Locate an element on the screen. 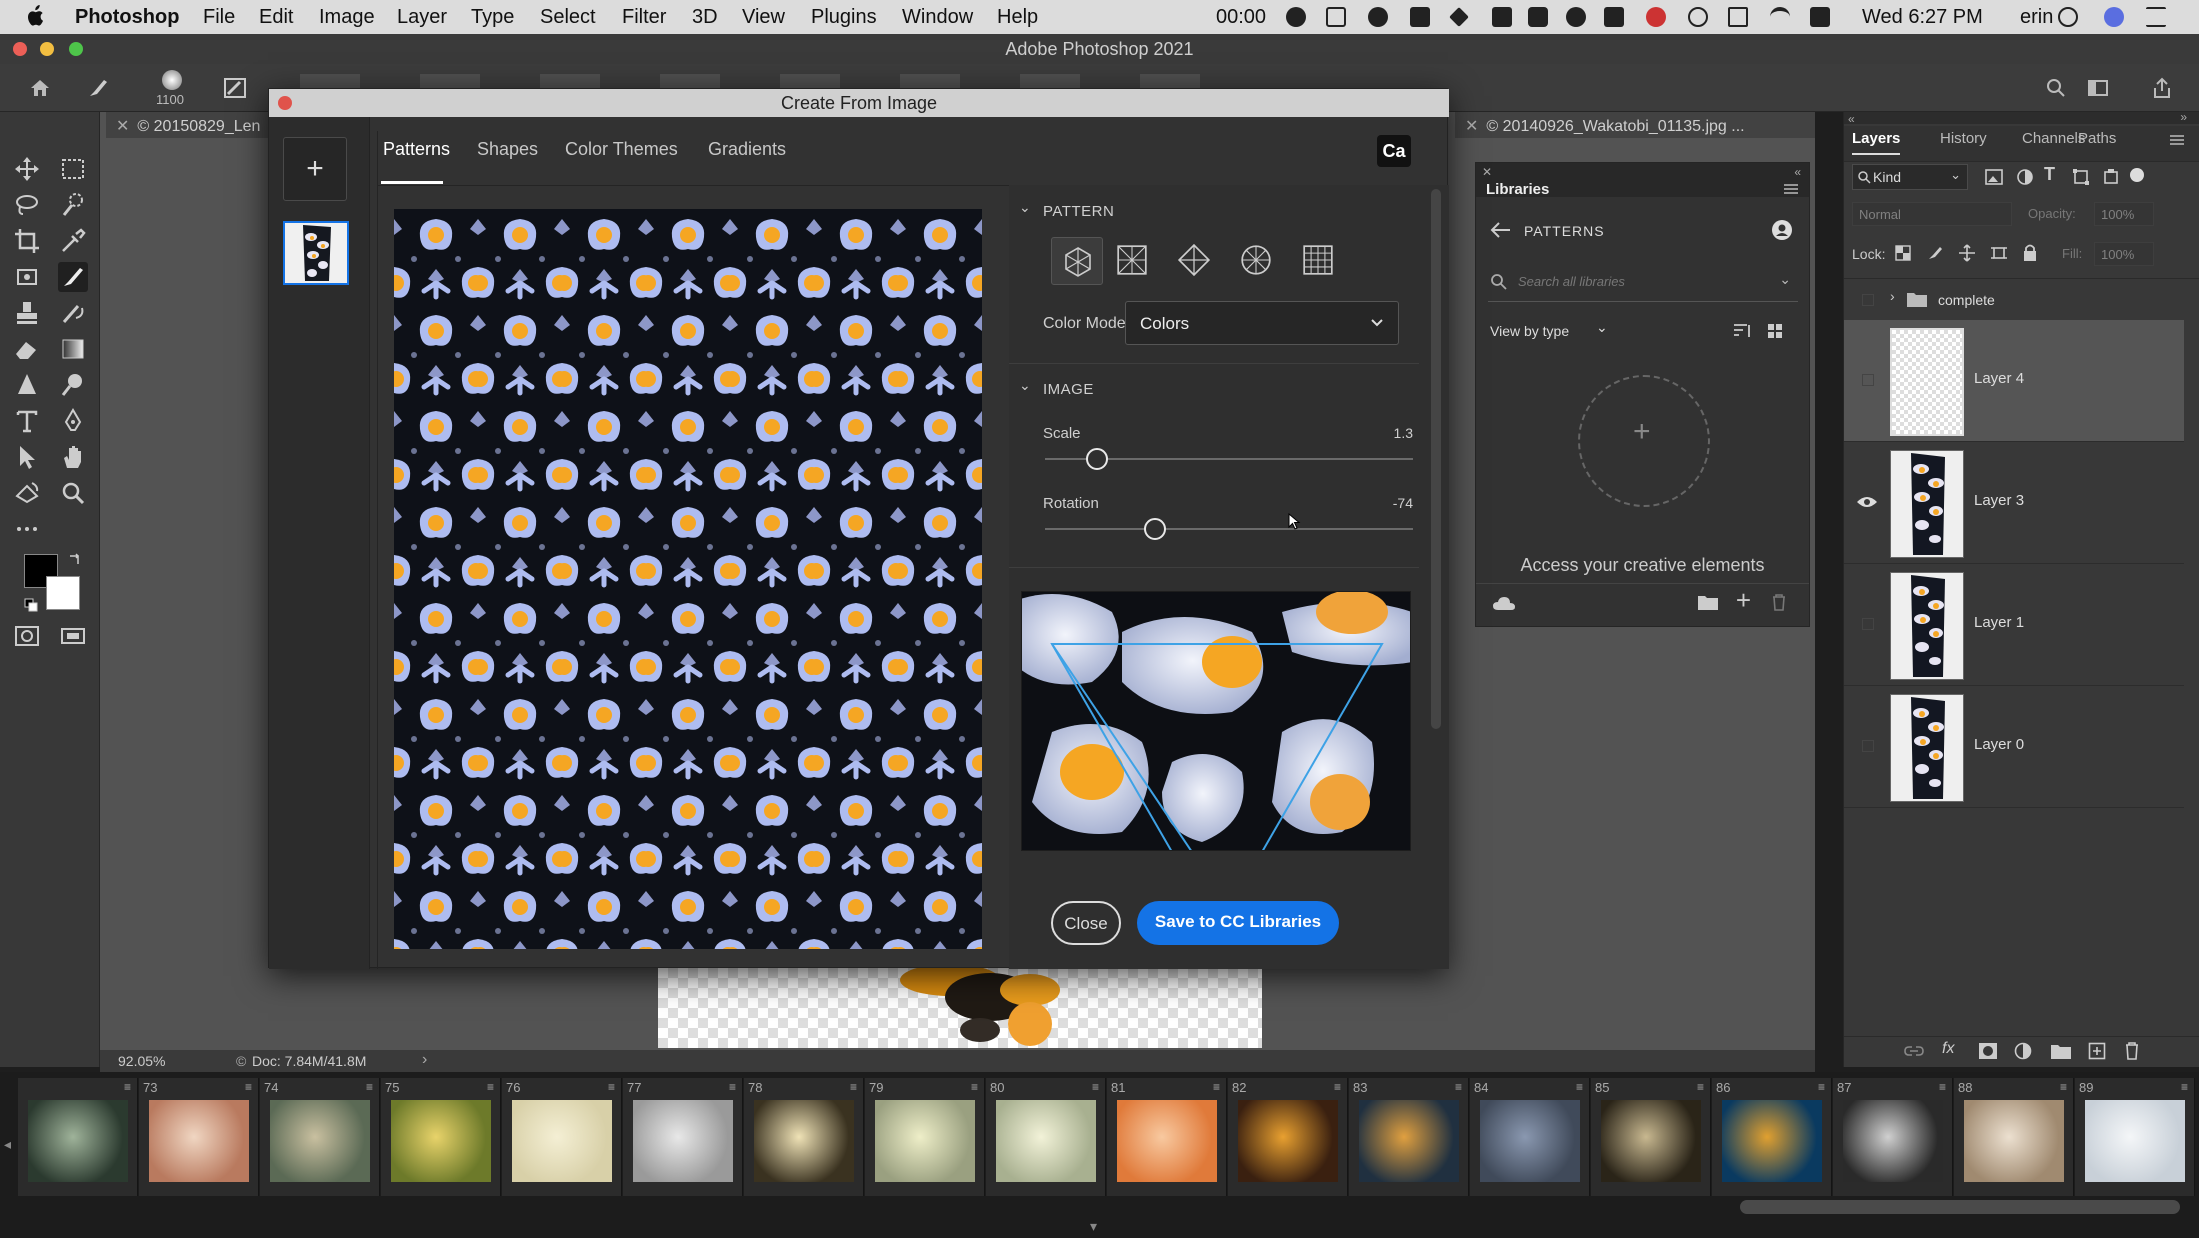 The height and width of the screenshot is (1238, 2199). menu-3d: 3D is located at coordinates (705, 17).